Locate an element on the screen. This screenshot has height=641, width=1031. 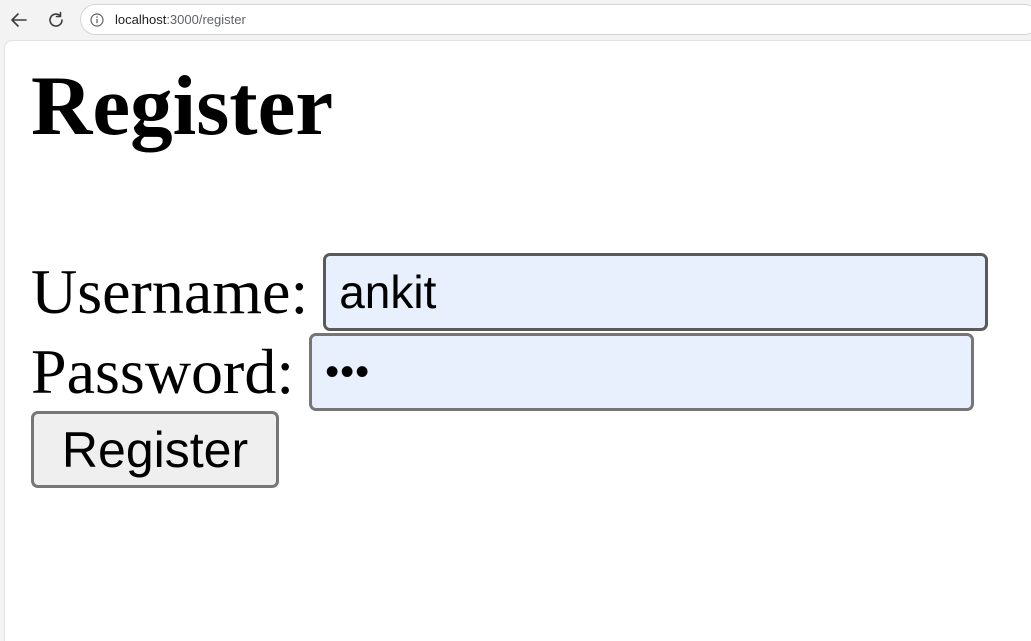
browser-toolbar: localhost:3000/register is located at coordinates (515, 20).